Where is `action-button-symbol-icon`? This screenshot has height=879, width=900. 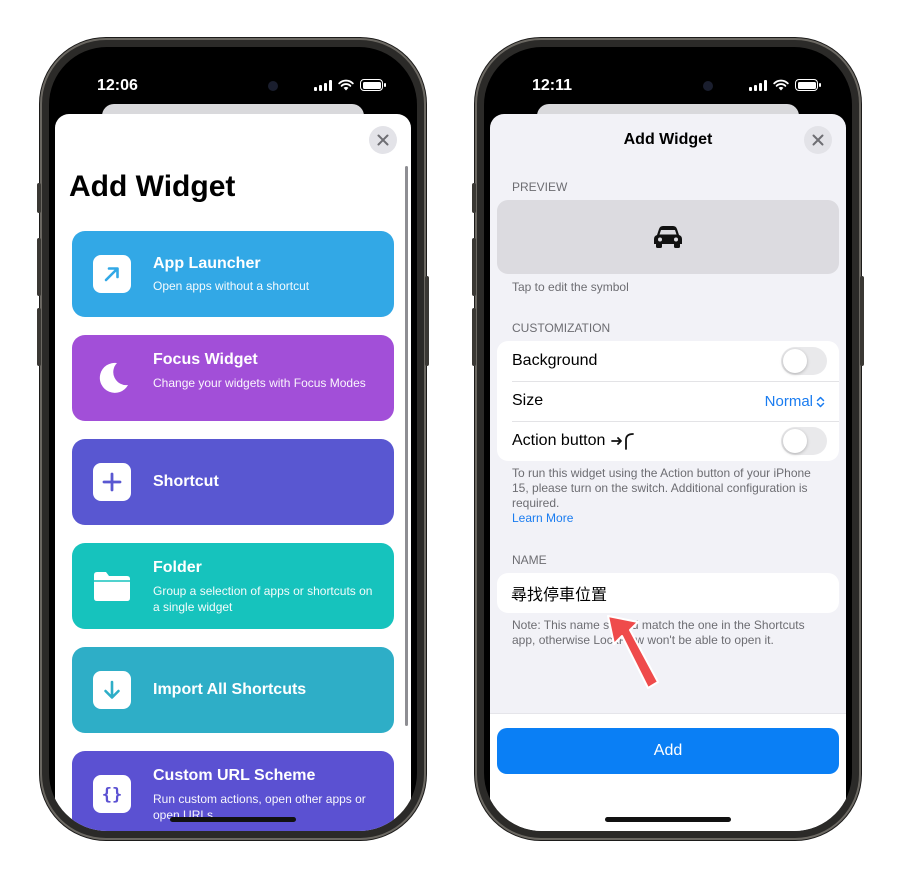
action-button-symbol-icon is located at coordinates (623, 441).